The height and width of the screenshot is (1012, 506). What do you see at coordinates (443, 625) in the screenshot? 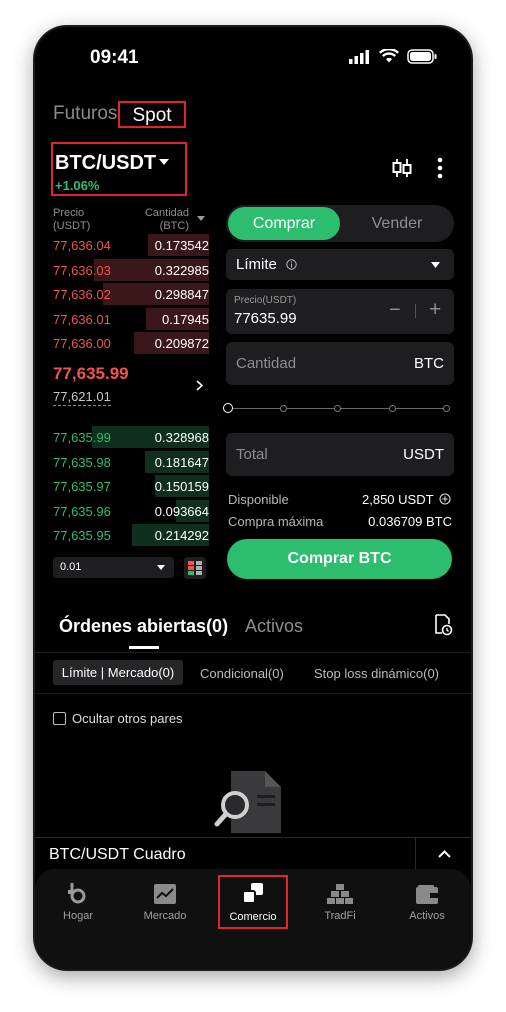
I see `order-history-icon` at bounding box center [443, 625].